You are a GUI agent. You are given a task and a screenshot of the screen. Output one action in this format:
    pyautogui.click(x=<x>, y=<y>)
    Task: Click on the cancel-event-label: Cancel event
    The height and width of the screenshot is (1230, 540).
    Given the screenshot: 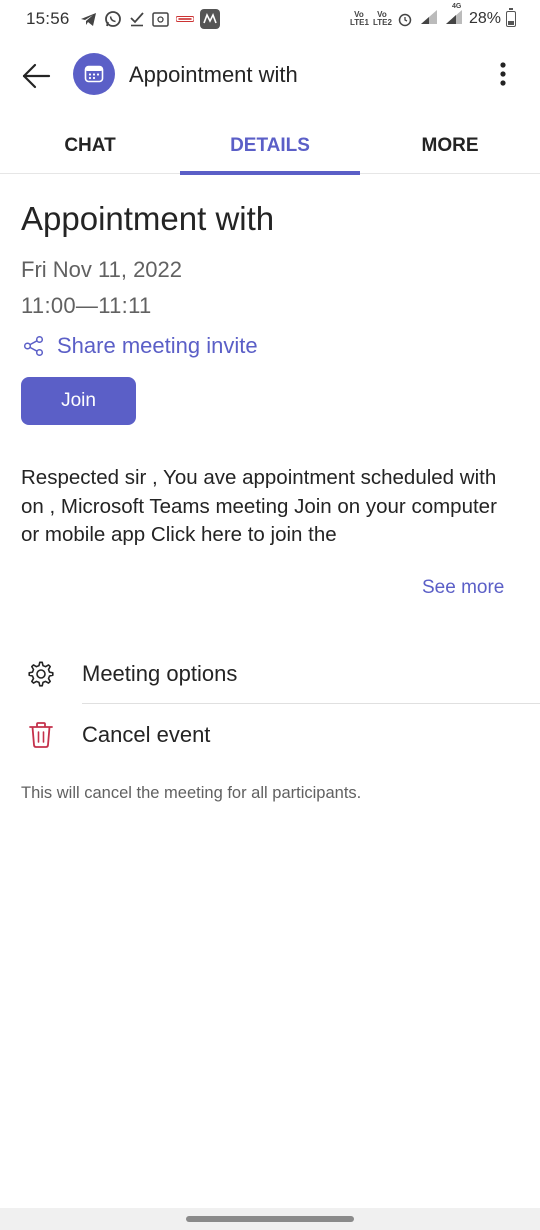 What is the action you would take?
    pyautogui.click(x=146, y=734)
    